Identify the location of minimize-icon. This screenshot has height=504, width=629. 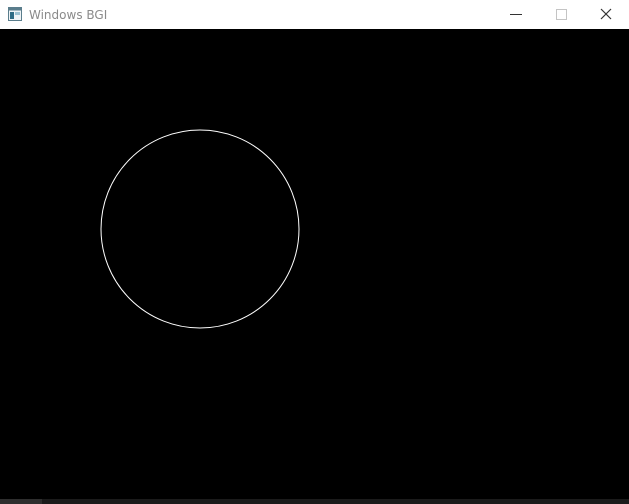
(516, 14).